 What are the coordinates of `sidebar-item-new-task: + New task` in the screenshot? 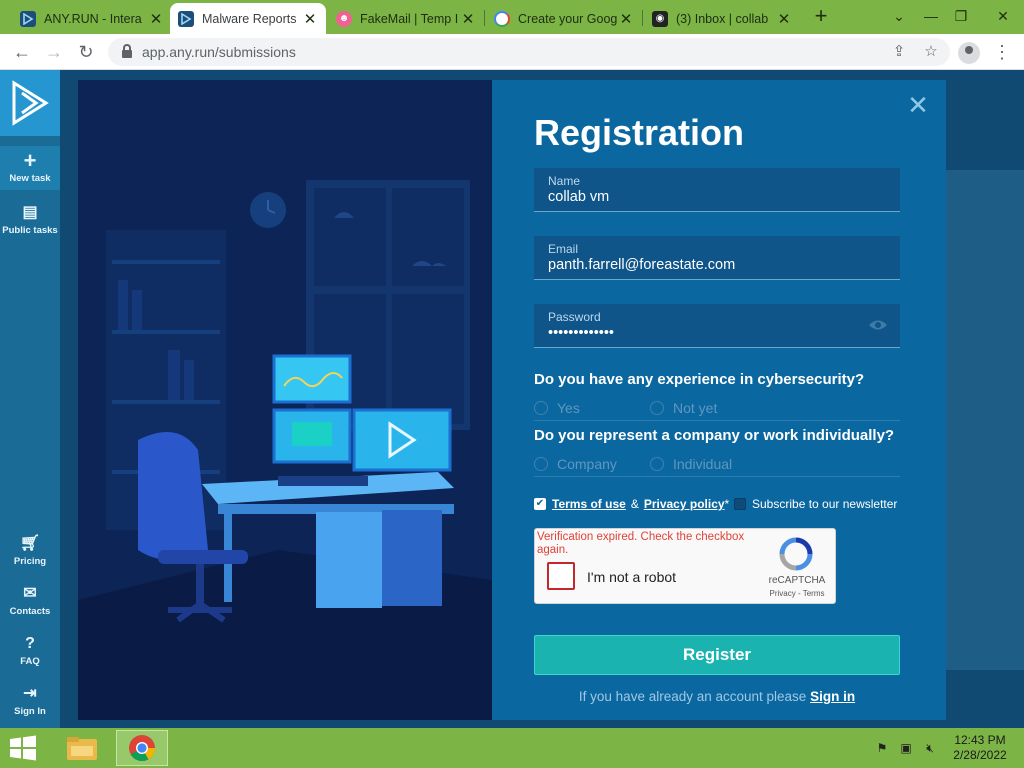 It's located at (30, 168).